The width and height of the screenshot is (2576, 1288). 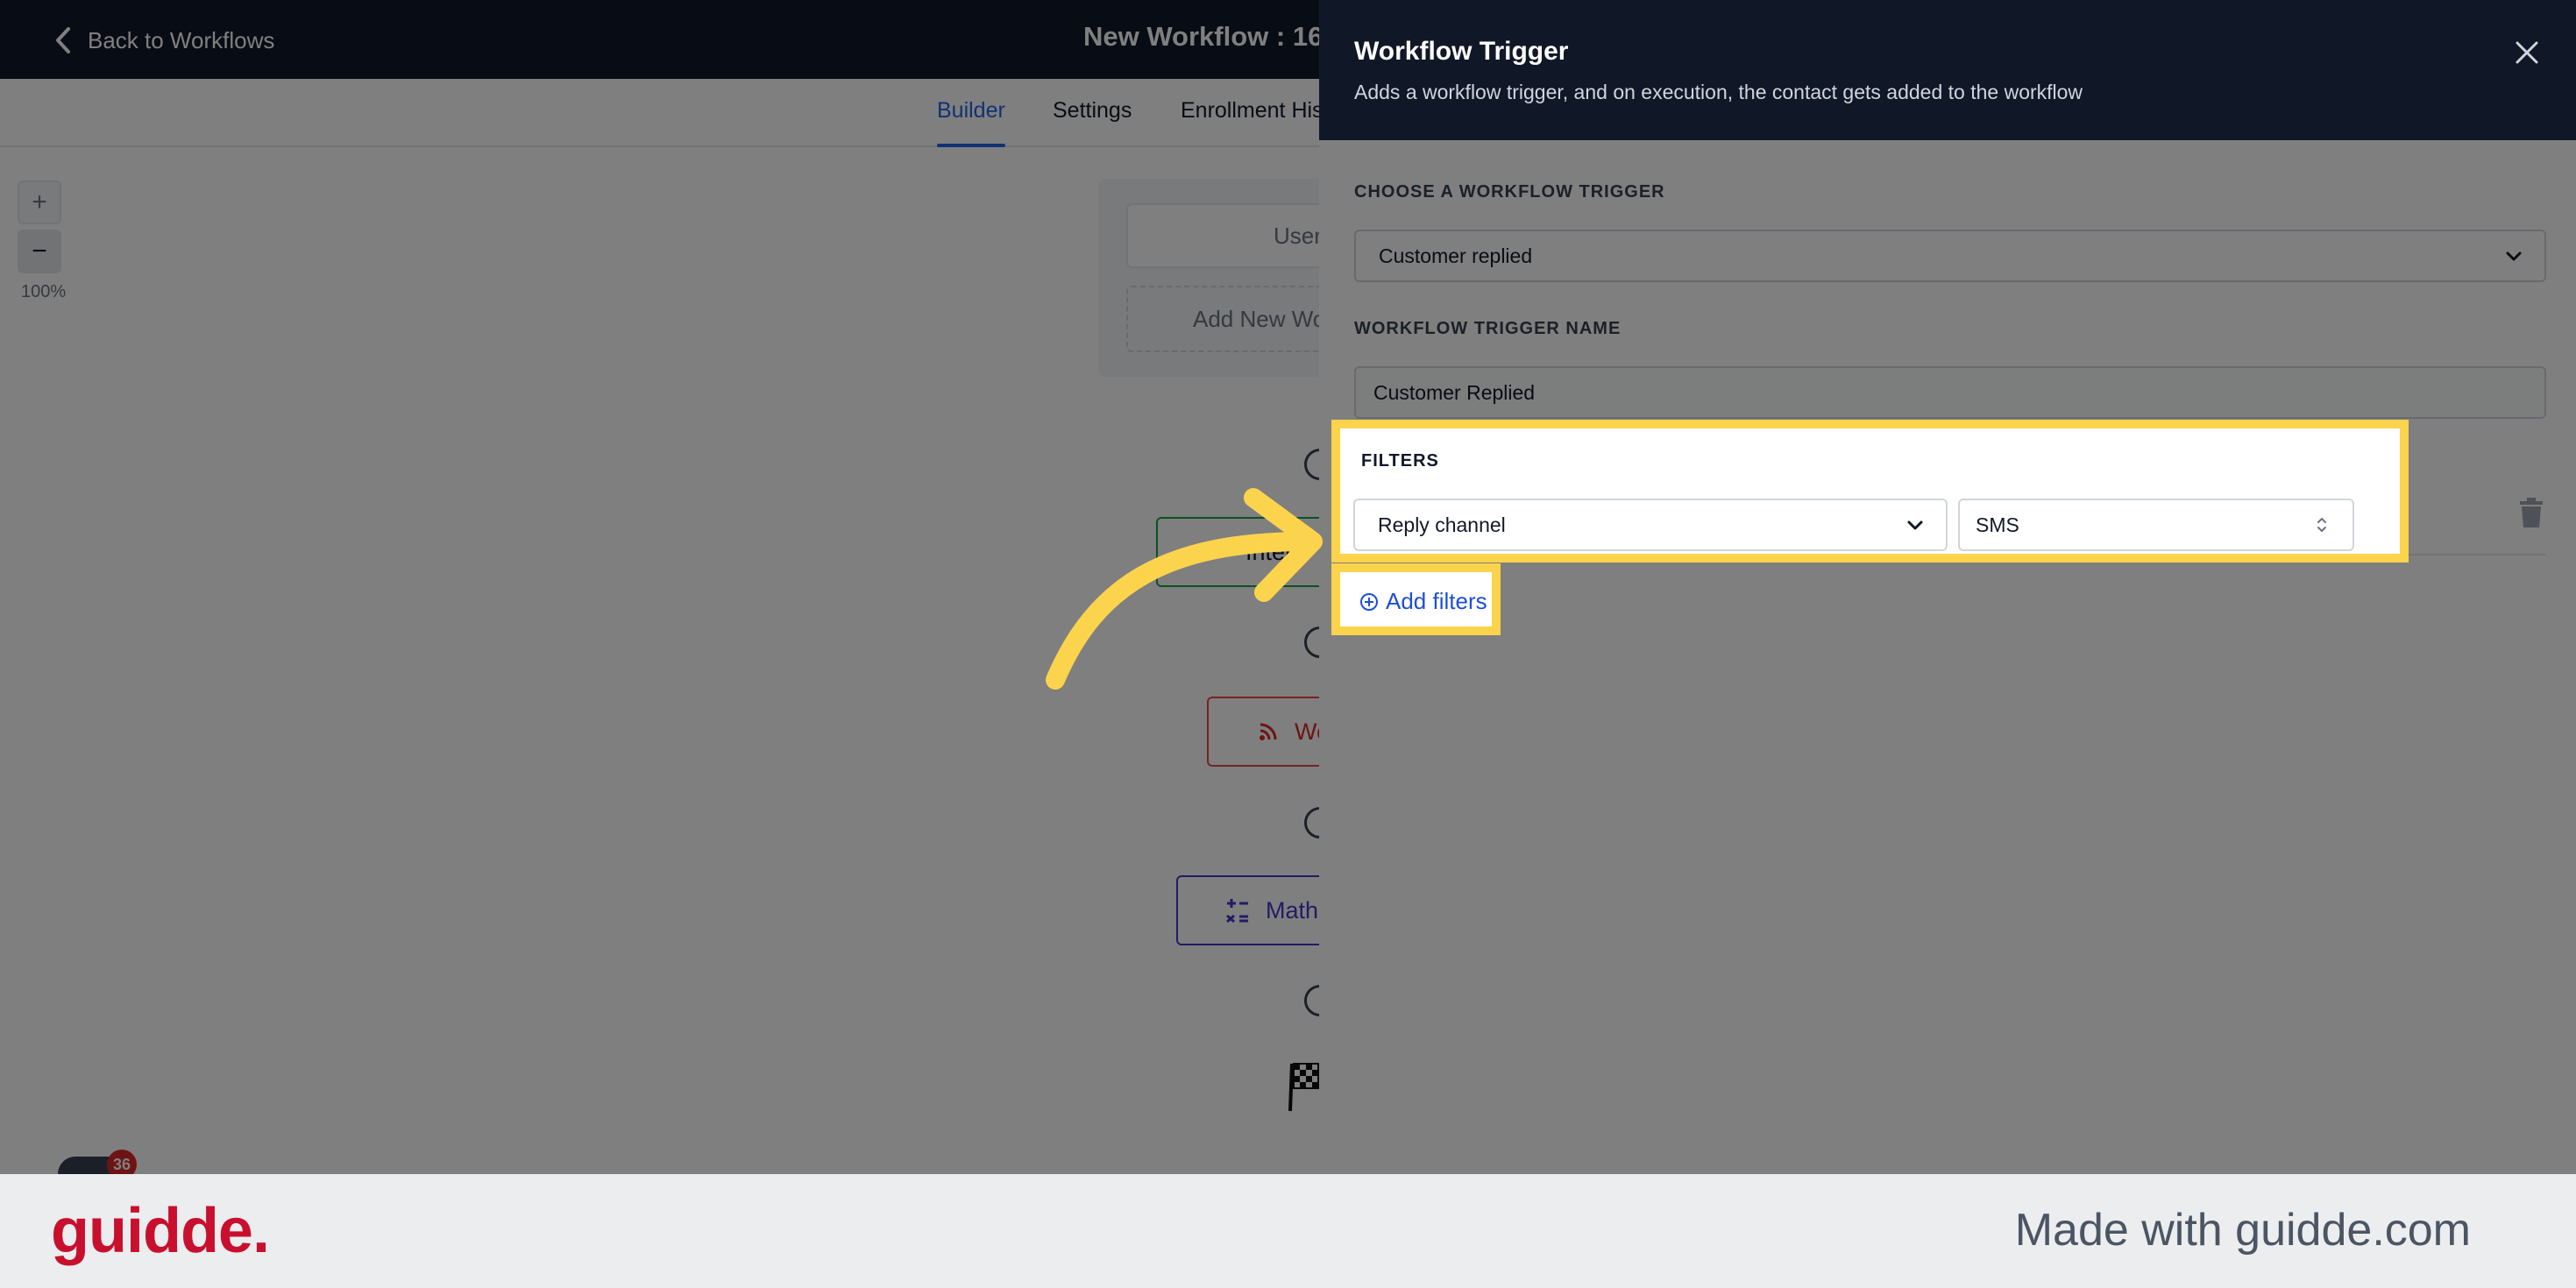 What do you see at coordinates (2243, 1230) in the screenshot?
I see `made-with-text: Made with guidde.com` at bounding box center [2243, 1230].